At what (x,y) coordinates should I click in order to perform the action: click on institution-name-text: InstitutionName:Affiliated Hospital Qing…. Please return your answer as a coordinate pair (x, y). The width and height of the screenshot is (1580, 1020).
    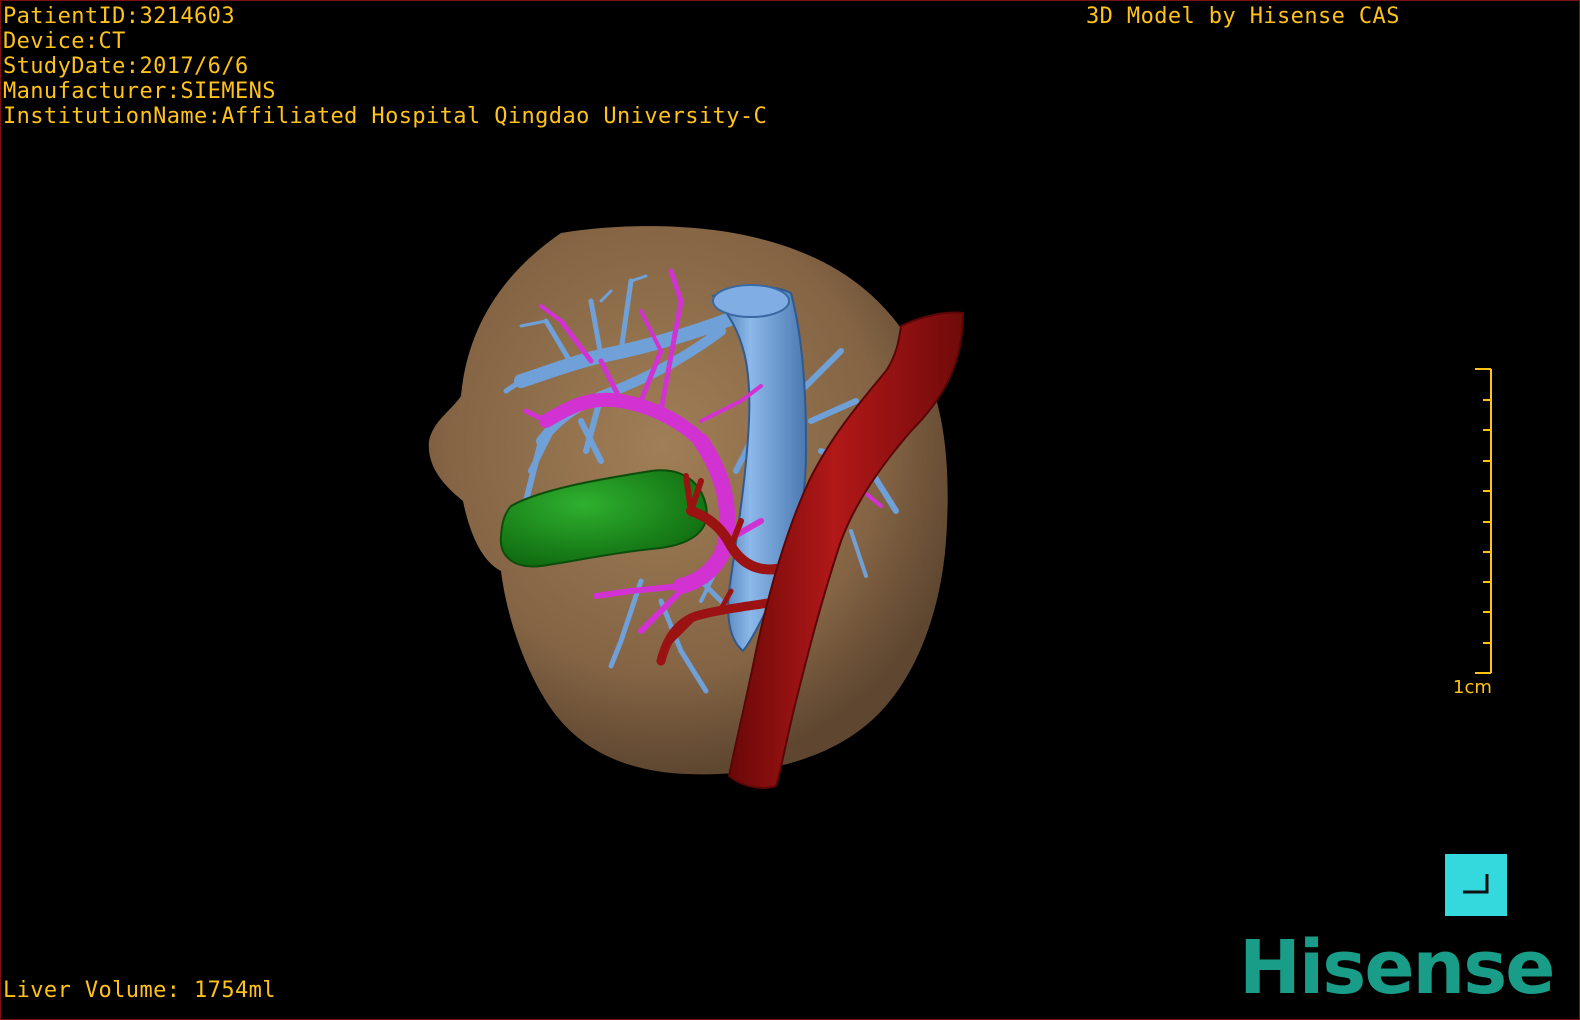
    Looking at the image, I should click on (385, 116).